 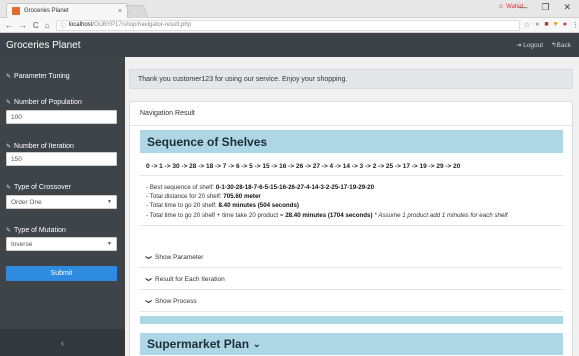 What do you see at coordinates (329, 215) in the screenshot?
I see `total-time2-value: 28.40 minutes (1704 seconds)` at bounding box center [329, 215].